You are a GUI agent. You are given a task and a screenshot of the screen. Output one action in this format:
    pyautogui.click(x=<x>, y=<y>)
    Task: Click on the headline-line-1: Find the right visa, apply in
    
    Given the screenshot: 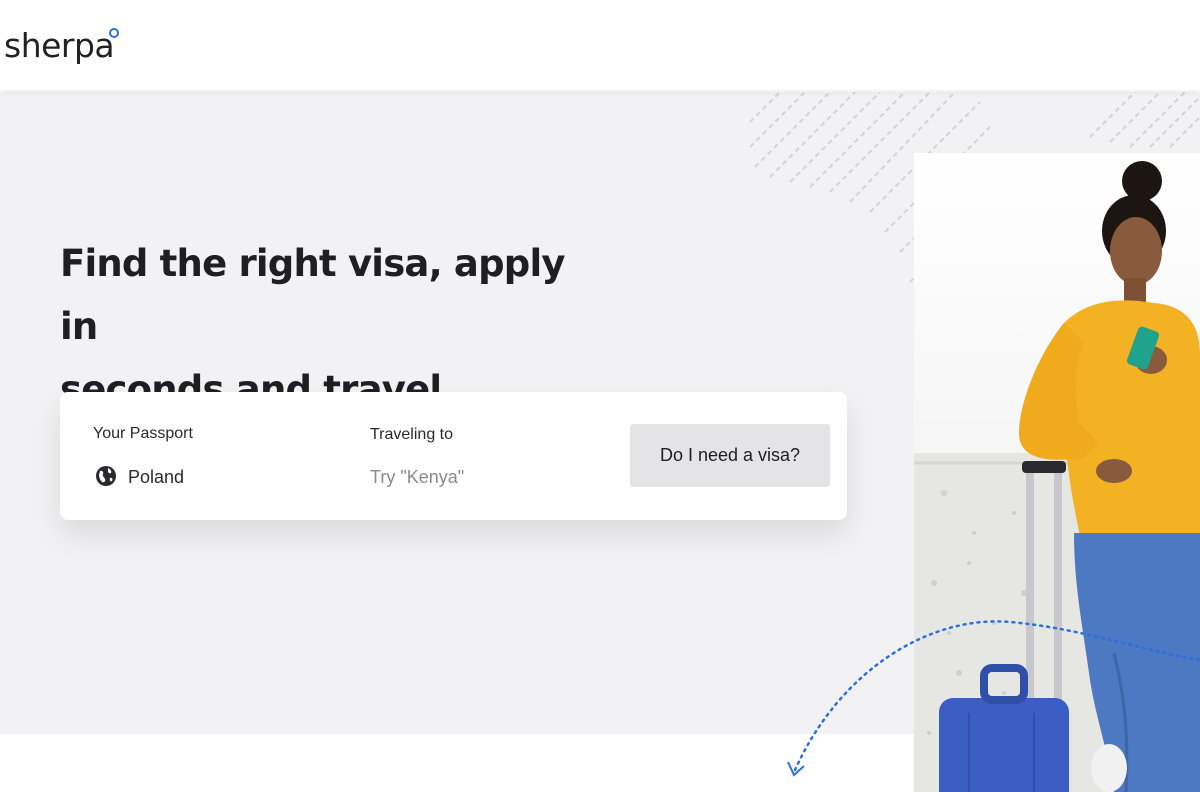 What is the action you would take?
    pyautogui.click(x=312, y=295)
    